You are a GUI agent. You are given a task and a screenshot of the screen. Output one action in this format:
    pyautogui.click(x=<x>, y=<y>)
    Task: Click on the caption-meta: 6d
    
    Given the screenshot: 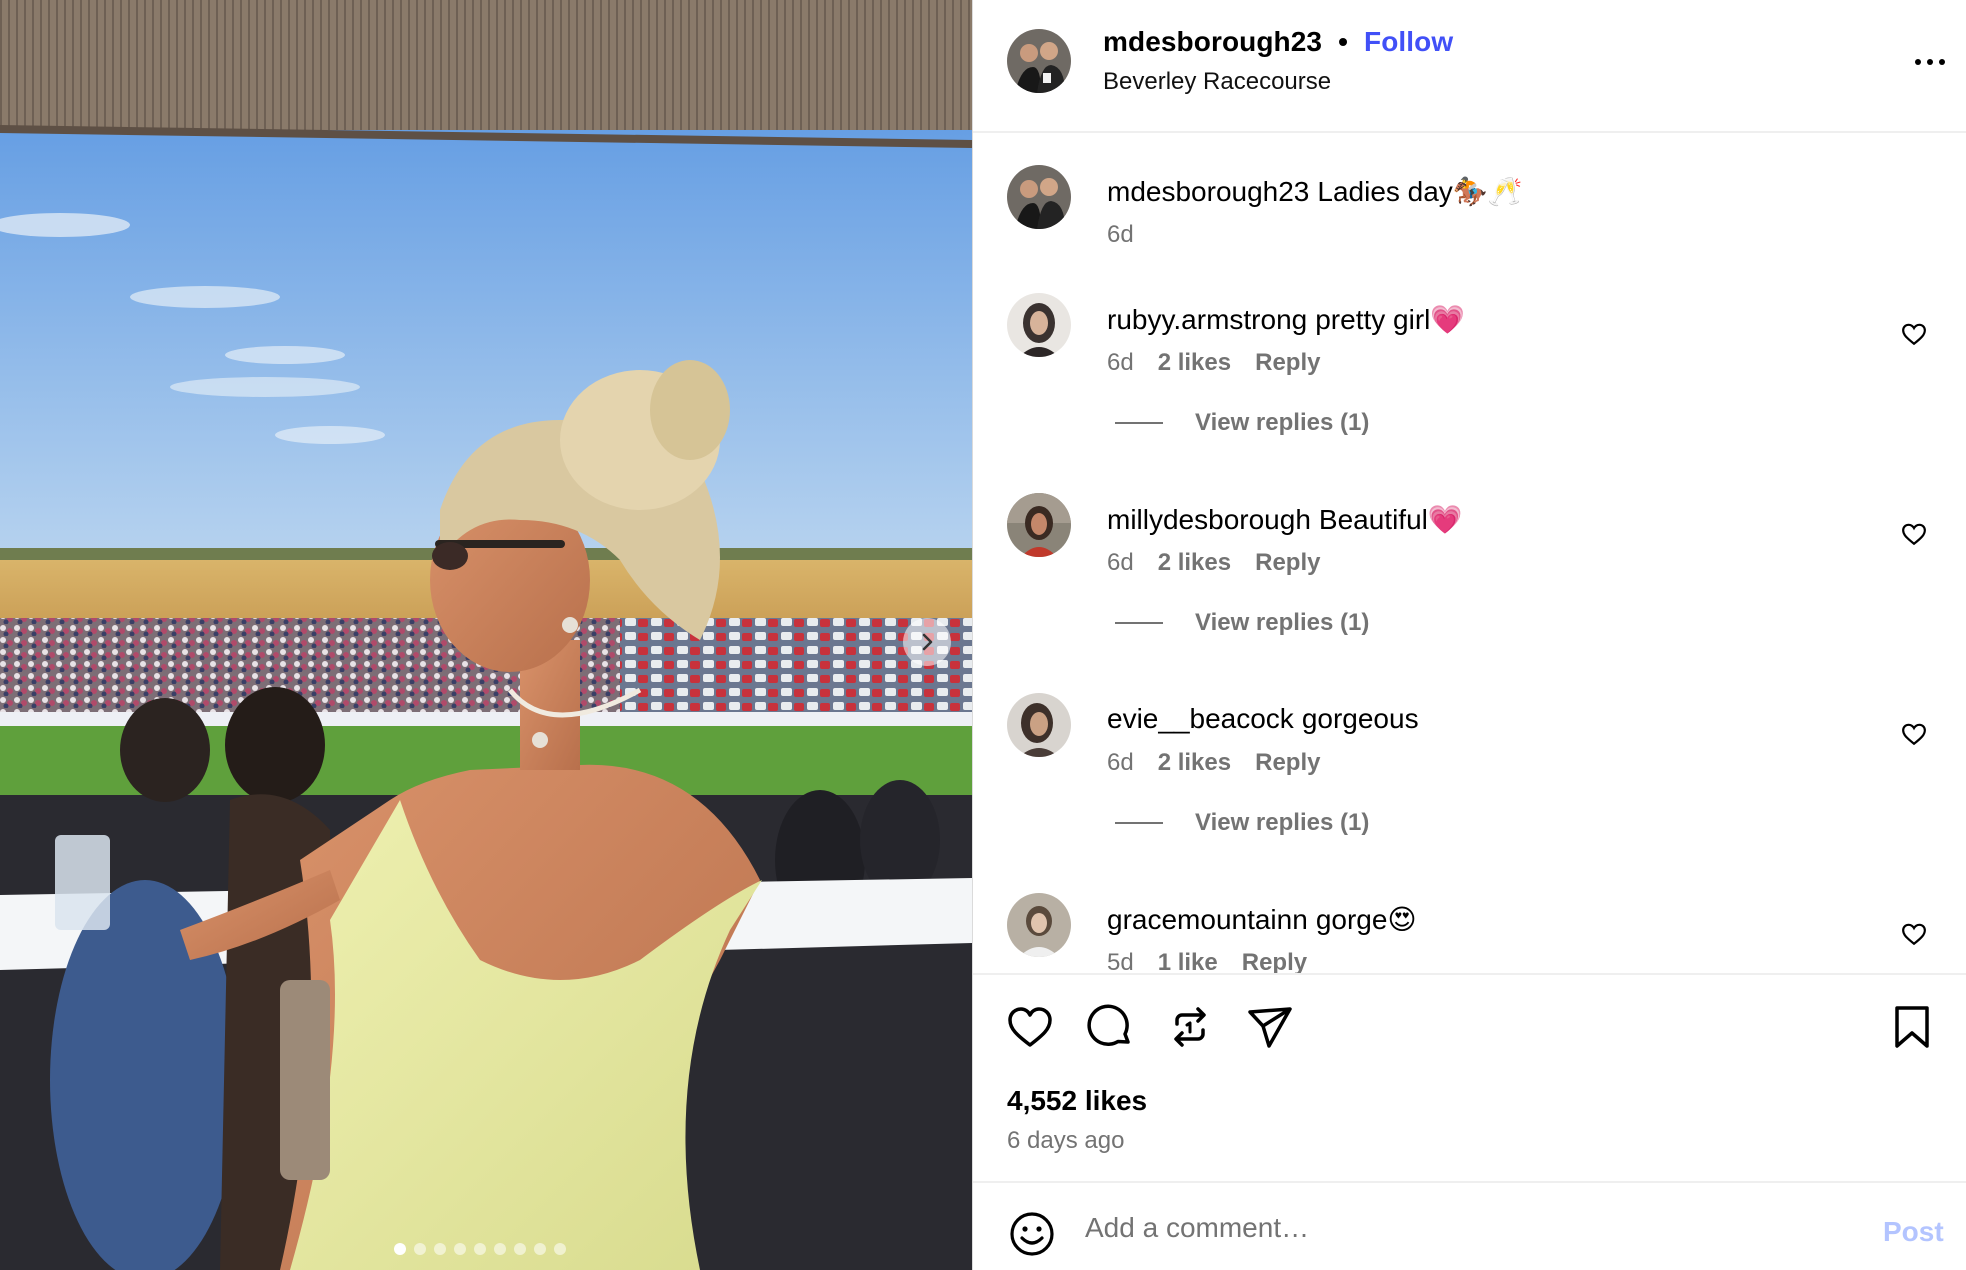 What is the action you would take?
    pyautogui.click(x=1120, y=235)
    